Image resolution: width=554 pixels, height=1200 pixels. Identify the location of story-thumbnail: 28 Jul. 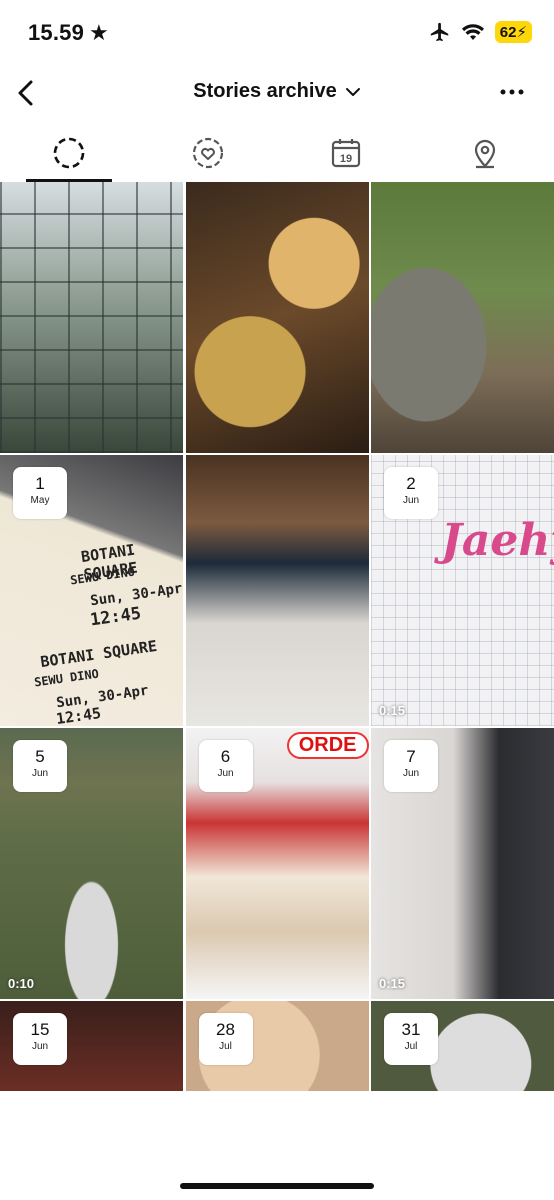
(277, 1046).